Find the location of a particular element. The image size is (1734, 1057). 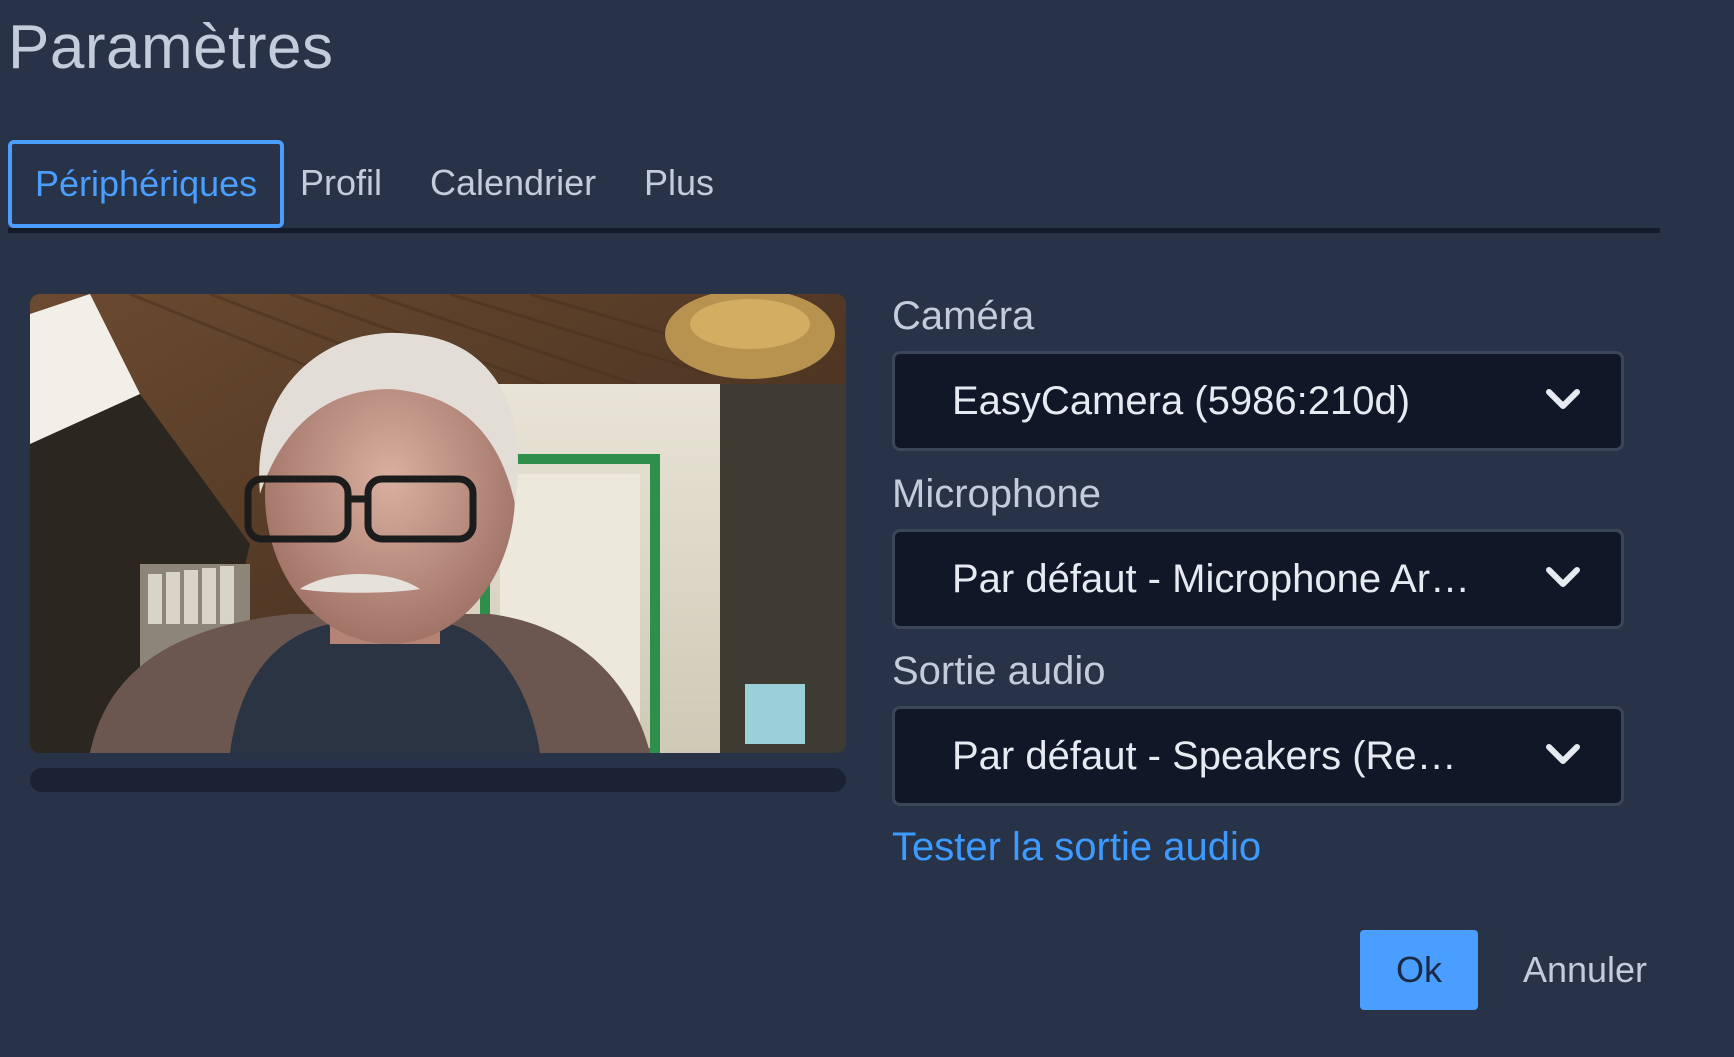

page-title: Paramètres is located at coordinates (171, 47).